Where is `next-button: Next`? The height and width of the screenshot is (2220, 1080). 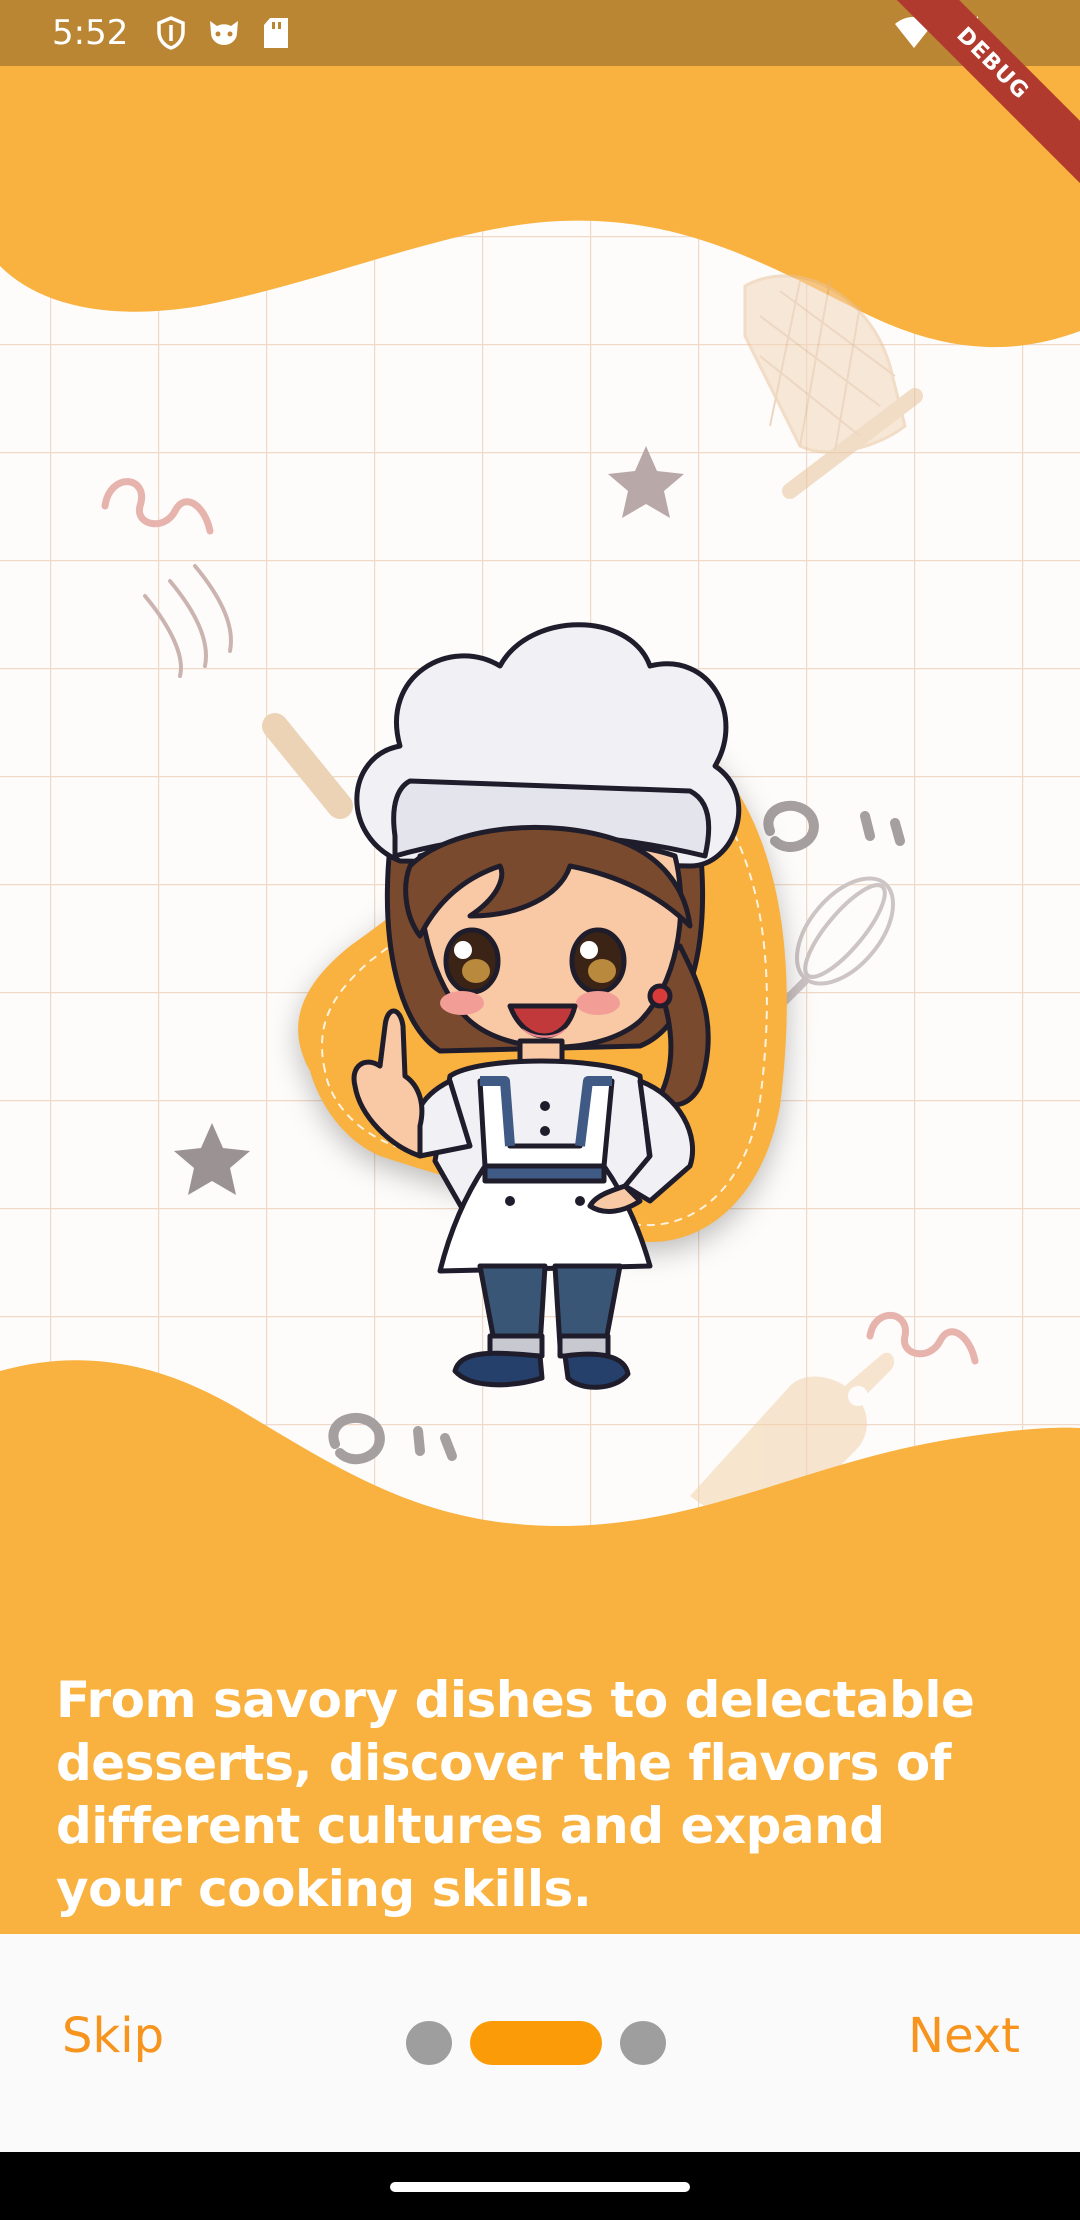
next-button: Next is located at coordinates (964, 2036).